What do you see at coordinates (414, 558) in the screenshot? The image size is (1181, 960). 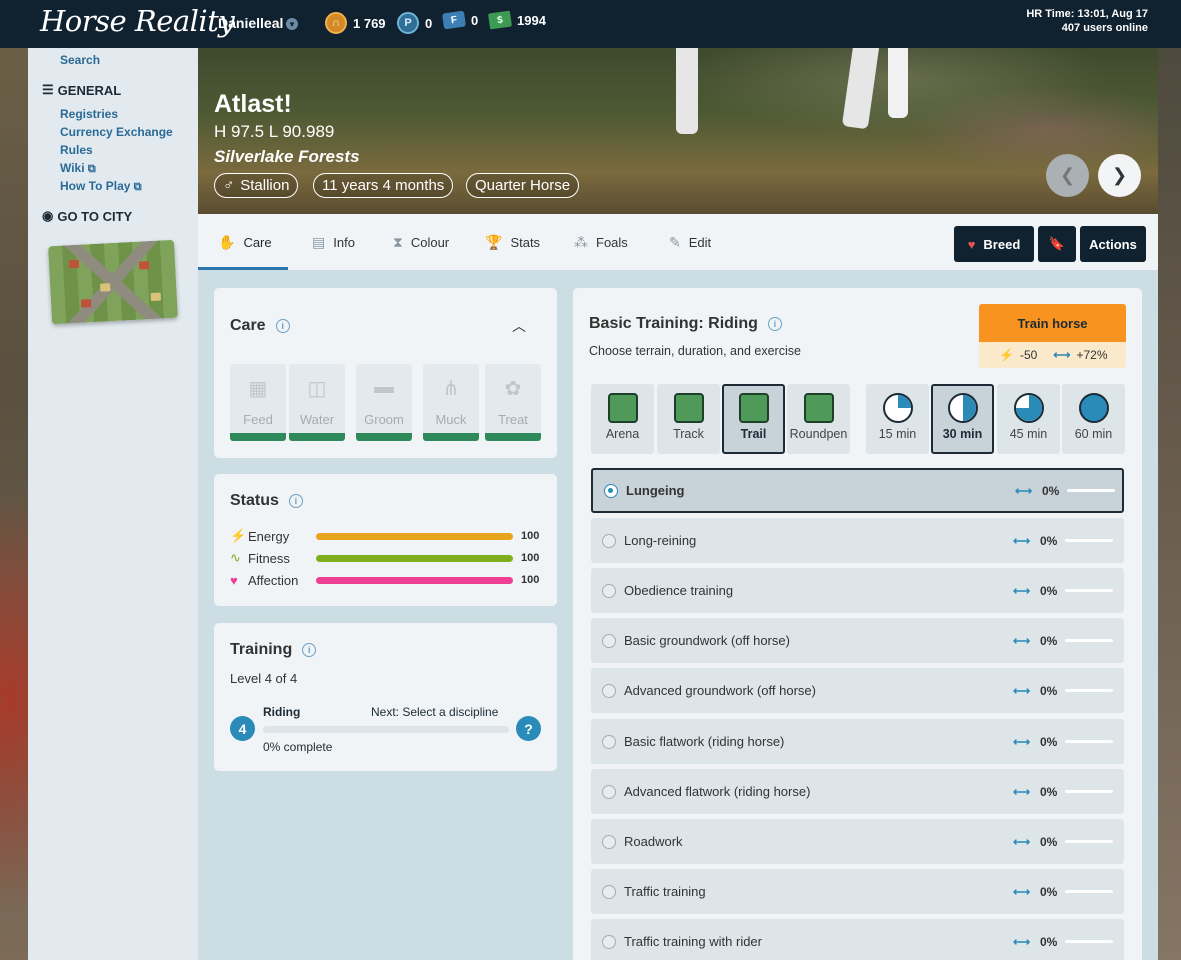 I see `status-bar` at bounding box center [414, 558].